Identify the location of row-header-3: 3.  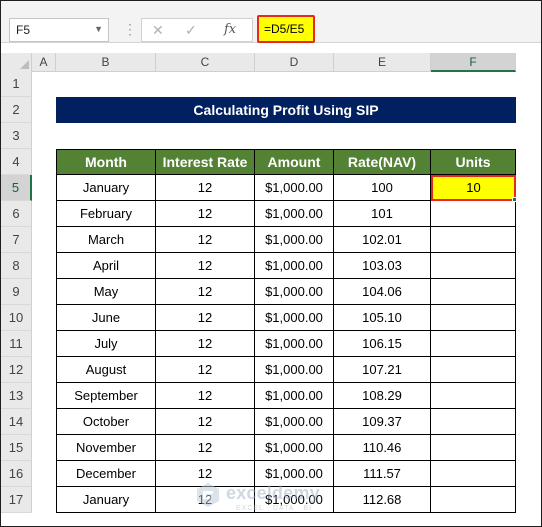
(16, 136).